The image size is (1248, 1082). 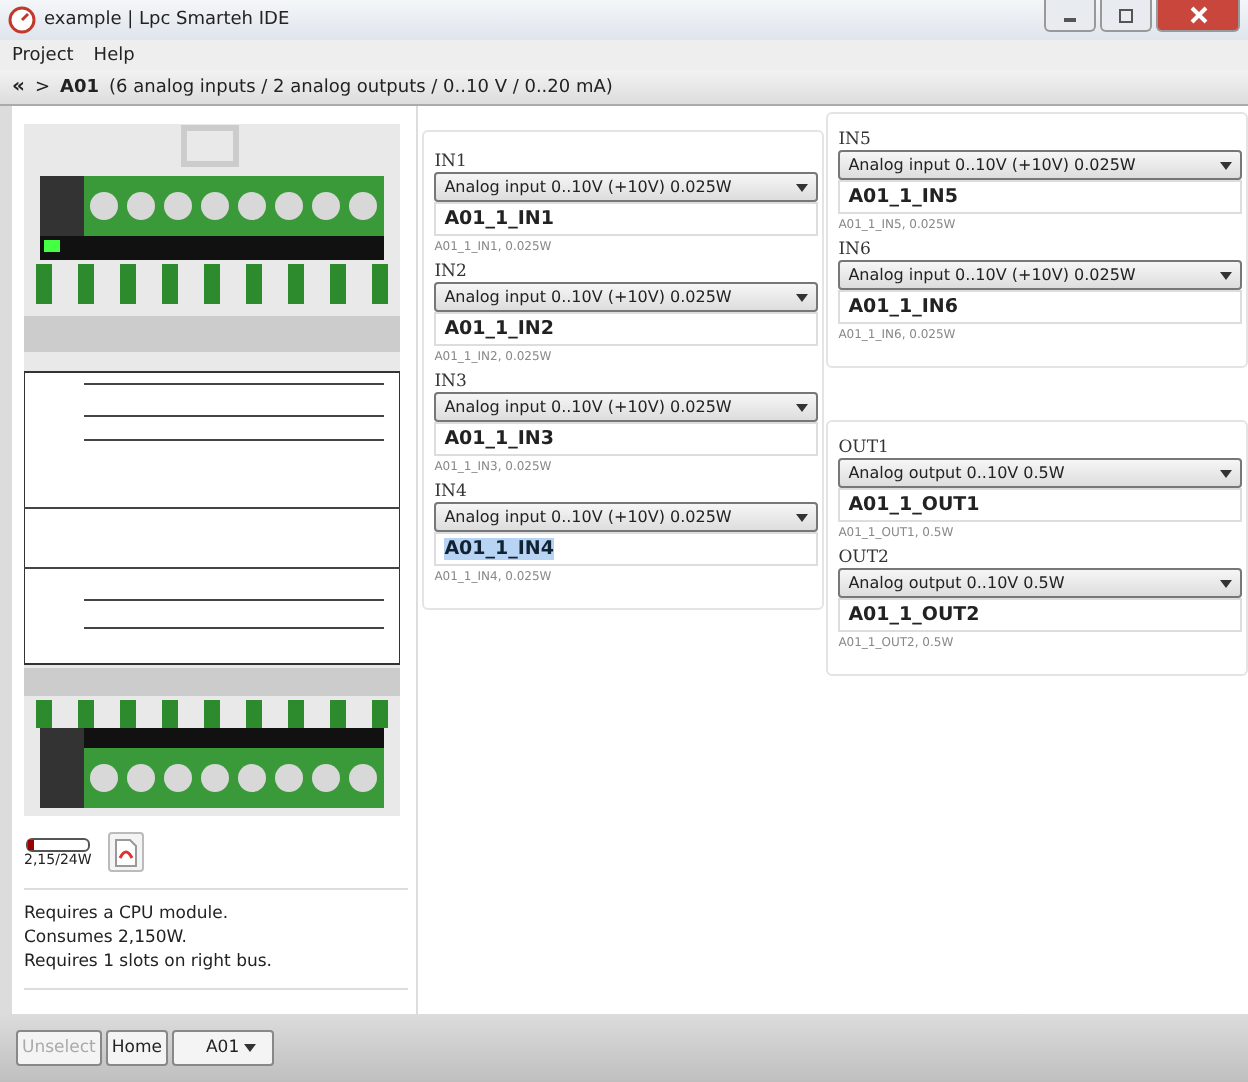 What do you see at coordinates (1040, 505) in the screenshot?
I see `channel-name-field: A01_1_OUT1` at bounding box center [1040, 505].